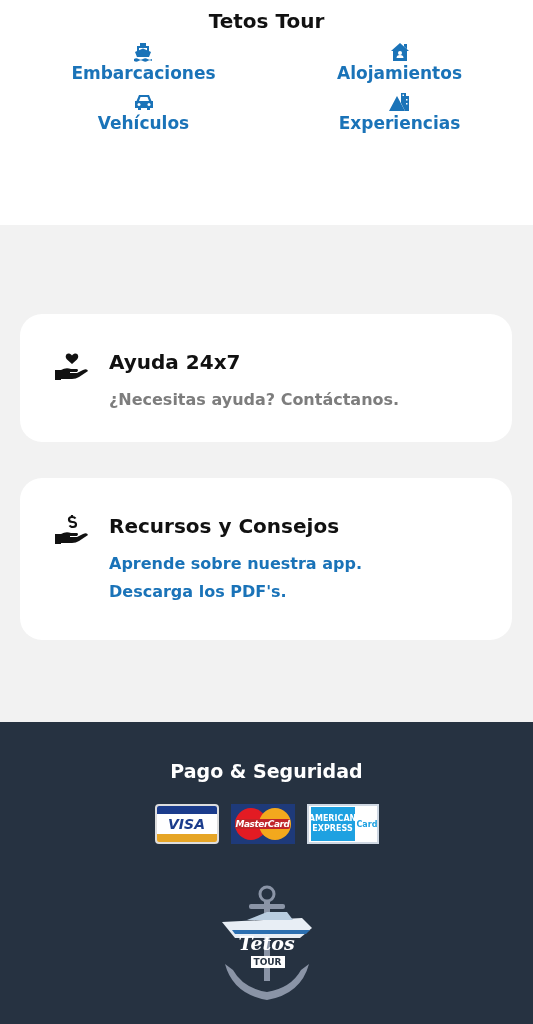 The height and width of the screenshot is (1024, 533). Describe the element at coordinates (399, 63) in the screenshot. I see `category-link: Alojamientos` at that location.